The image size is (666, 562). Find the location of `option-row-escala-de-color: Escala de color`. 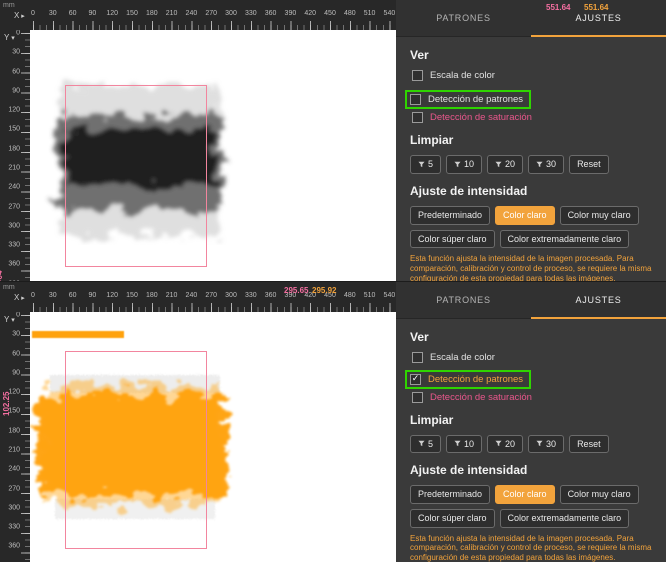

option-row-escala-de-color: Escala de color is located at coordinates (533, 357).